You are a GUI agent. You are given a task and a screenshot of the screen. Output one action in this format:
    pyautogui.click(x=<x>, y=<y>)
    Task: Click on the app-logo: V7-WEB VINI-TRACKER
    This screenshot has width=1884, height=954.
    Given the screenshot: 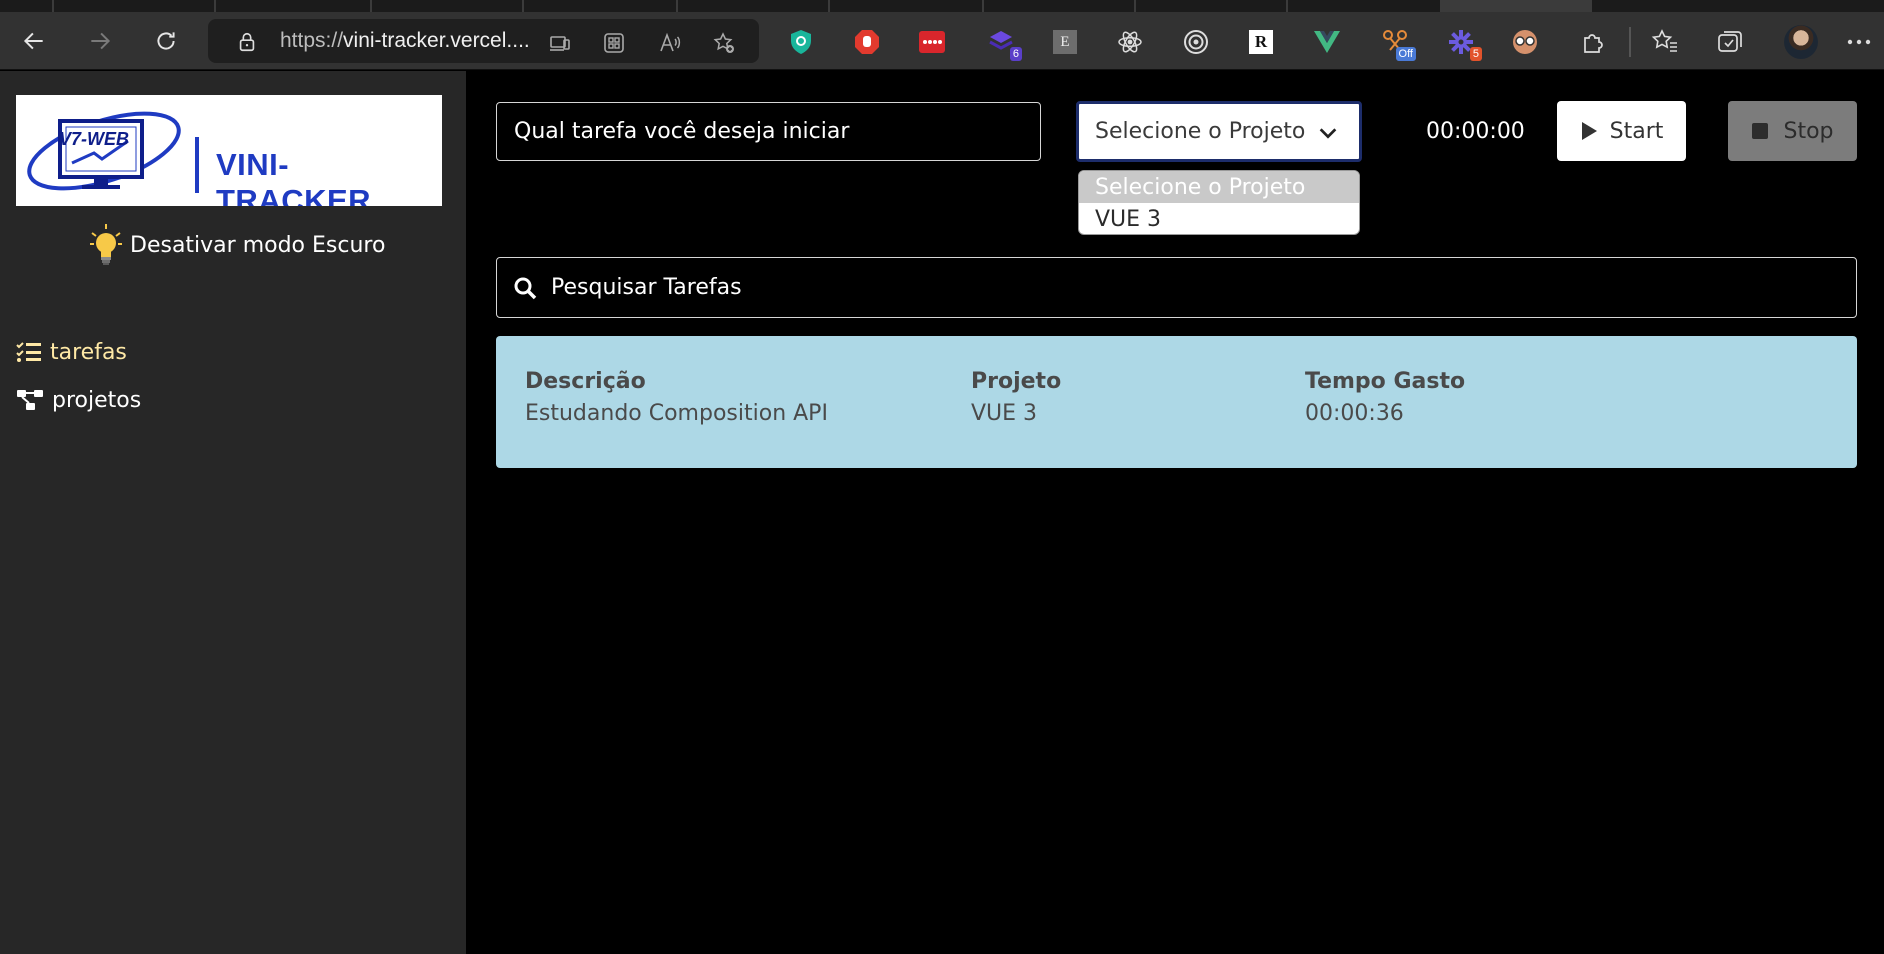 What is the action you would take?
    pyautogui.click(x=229, y=150)
    